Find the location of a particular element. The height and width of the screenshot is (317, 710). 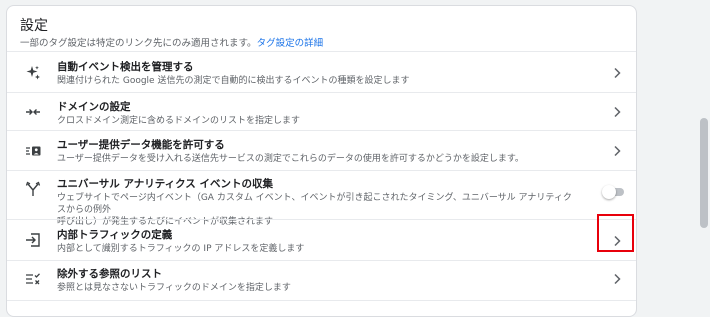

row-text: 除外する参照のリスト 参照とは見なさないトラフィックのドメインを指定します is located at coordinates (316, 281).